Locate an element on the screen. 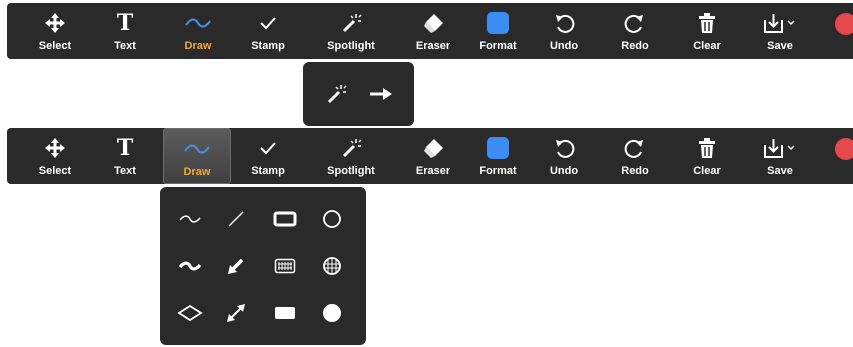 This screenshot has width=853, height=347. draw-tool-button: Draw is located at coordinates (198, 31).